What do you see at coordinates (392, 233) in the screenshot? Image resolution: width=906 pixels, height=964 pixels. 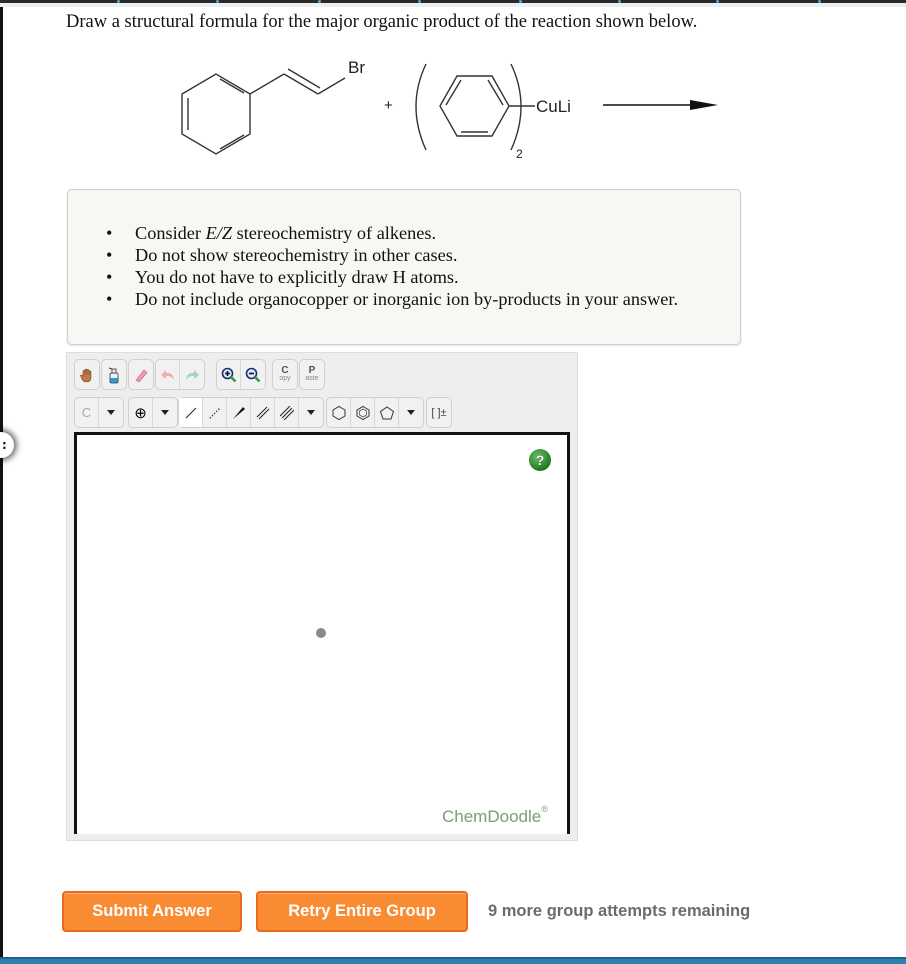 I see `hint-item: Consider E/Z stereochemistry of alkenes.` at bounding box center [392, 233].